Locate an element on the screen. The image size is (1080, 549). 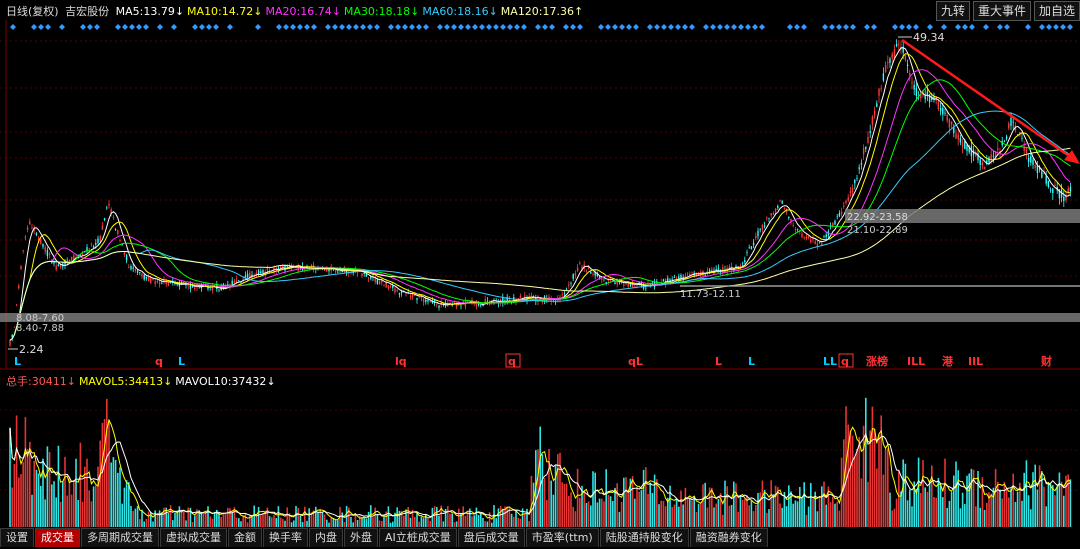
volume-value-2: MAVOL10:37432↓ is located at coordinates (225, 381).